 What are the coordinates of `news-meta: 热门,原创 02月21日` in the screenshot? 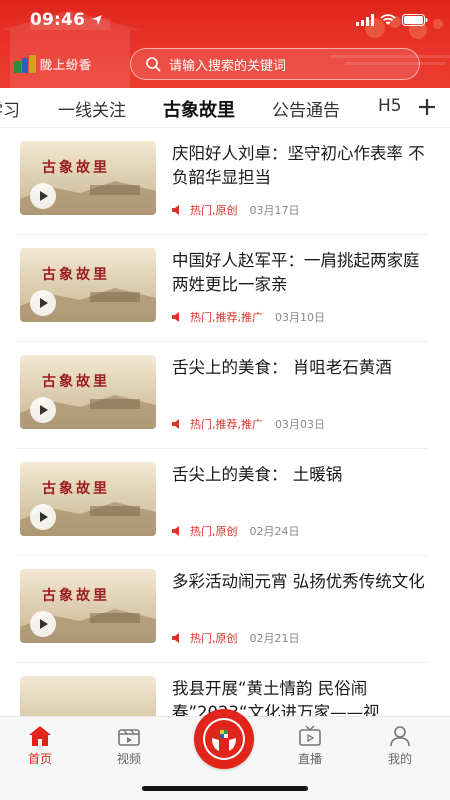 It's located at (236, 638).